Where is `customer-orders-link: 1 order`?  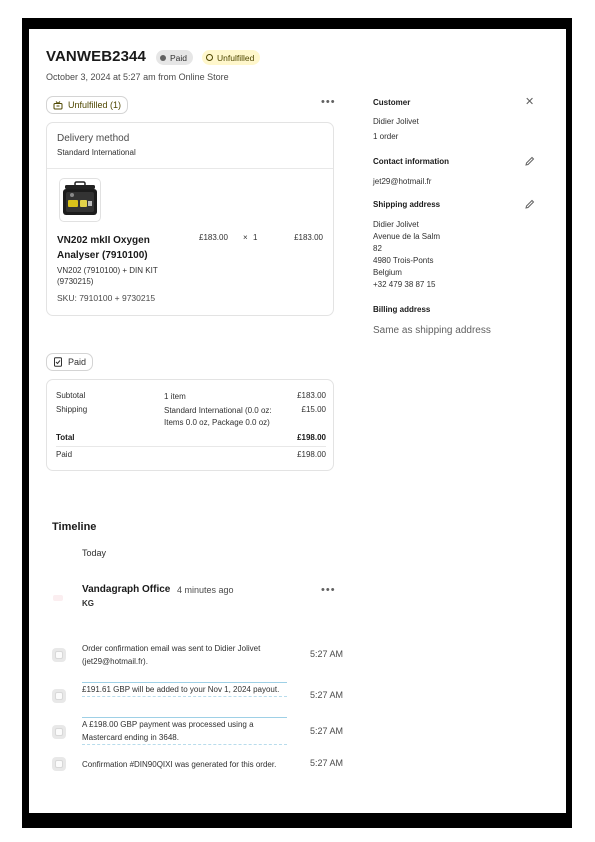
customer-orders-link: 1 order is located at coordinates (385, 137).